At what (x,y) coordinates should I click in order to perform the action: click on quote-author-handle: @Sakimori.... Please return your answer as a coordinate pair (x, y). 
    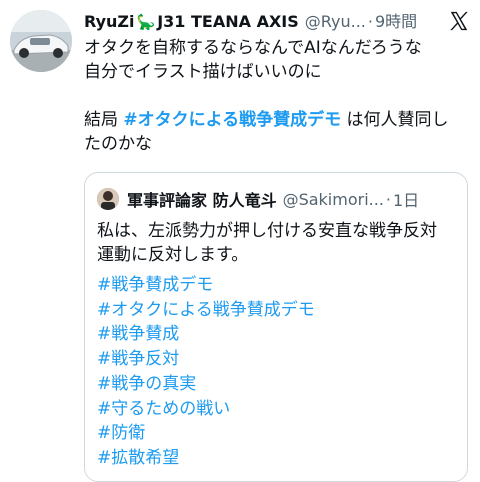
    Looking at the image, I should click on (333, 199).